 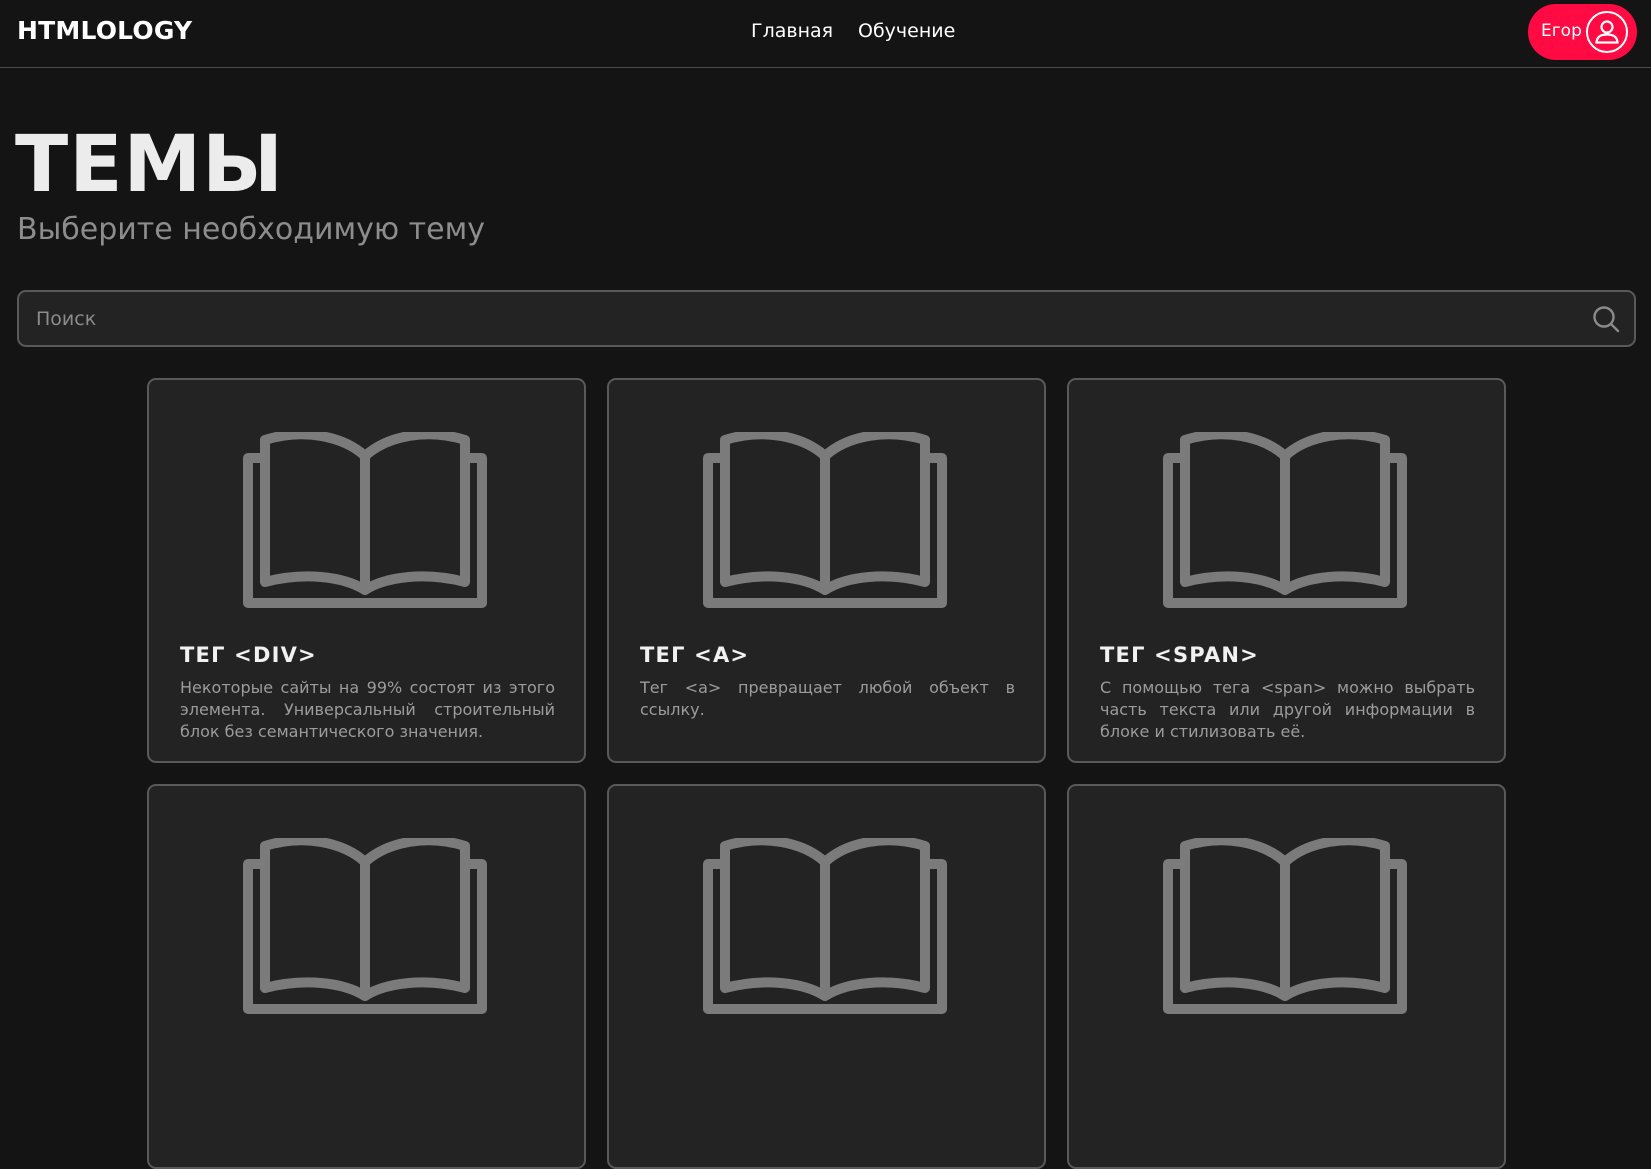 What do you see at coordinates (1606, 319) in the screenshot?
I see `search-icon` at bounding box center [1606, 319].